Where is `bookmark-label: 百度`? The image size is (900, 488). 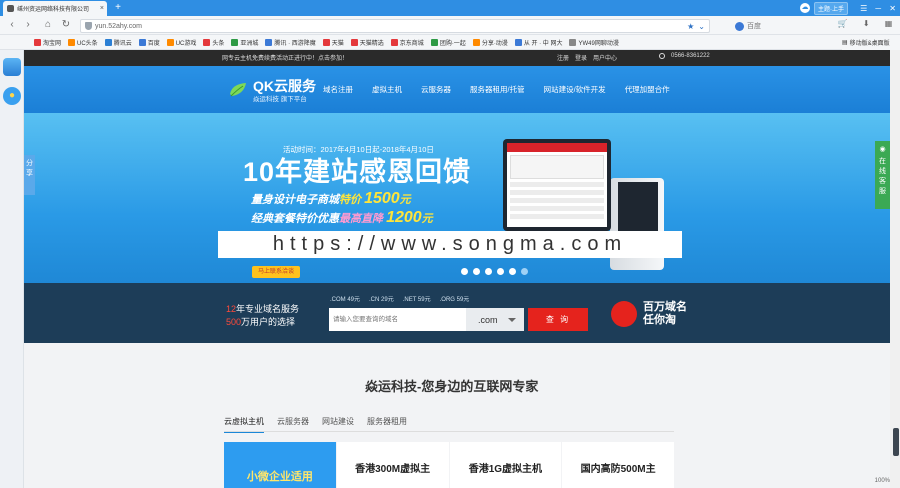
bookmark-label: 百度 is located at coordinates (153, 43).